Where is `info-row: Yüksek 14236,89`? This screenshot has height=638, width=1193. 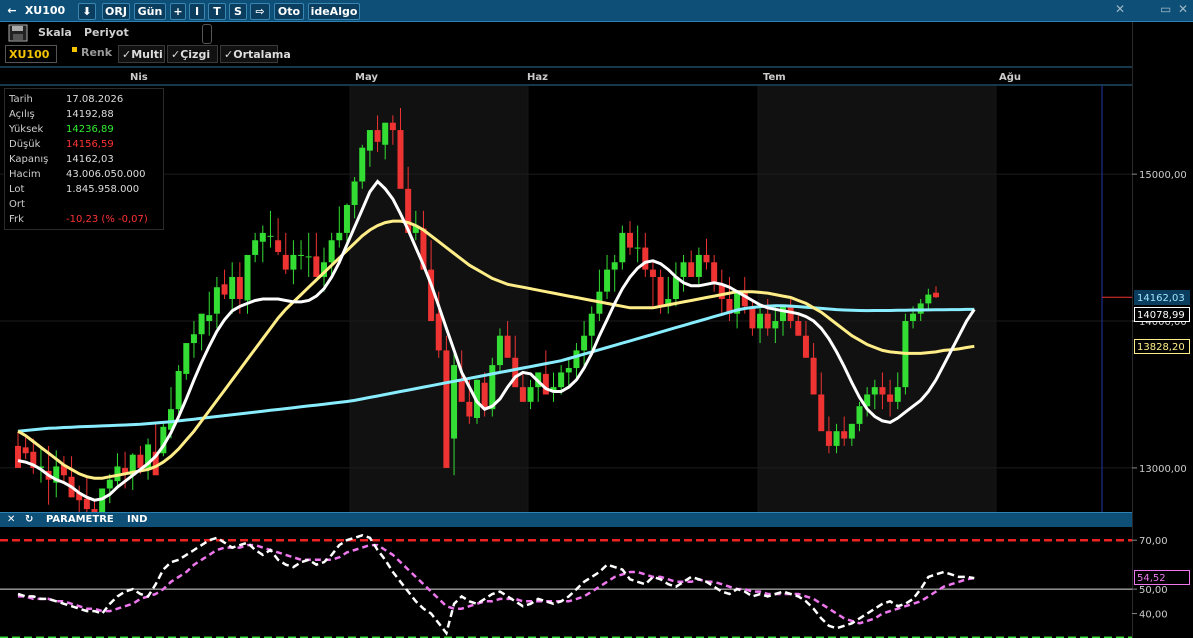
info-row: Yüksek 14236,89 is located at coordinates (84, 131).